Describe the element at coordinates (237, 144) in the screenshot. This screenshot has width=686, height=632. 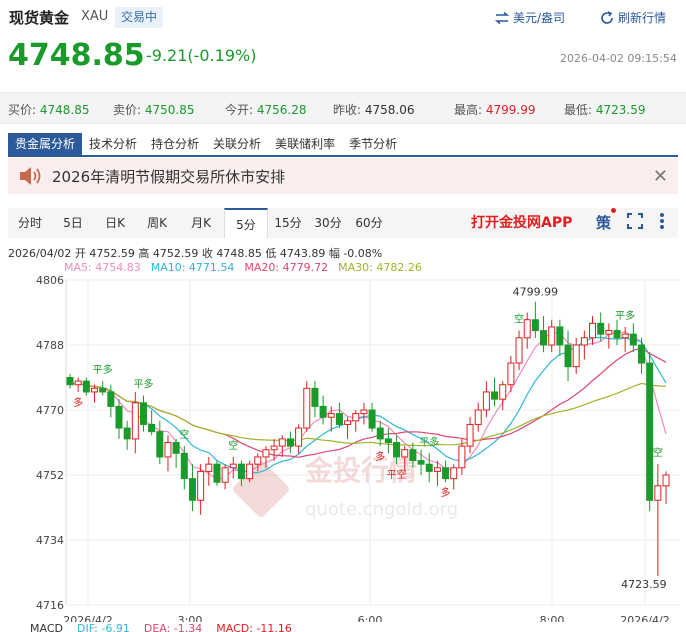
I see `analysis-tab: 关联分析` at that location.